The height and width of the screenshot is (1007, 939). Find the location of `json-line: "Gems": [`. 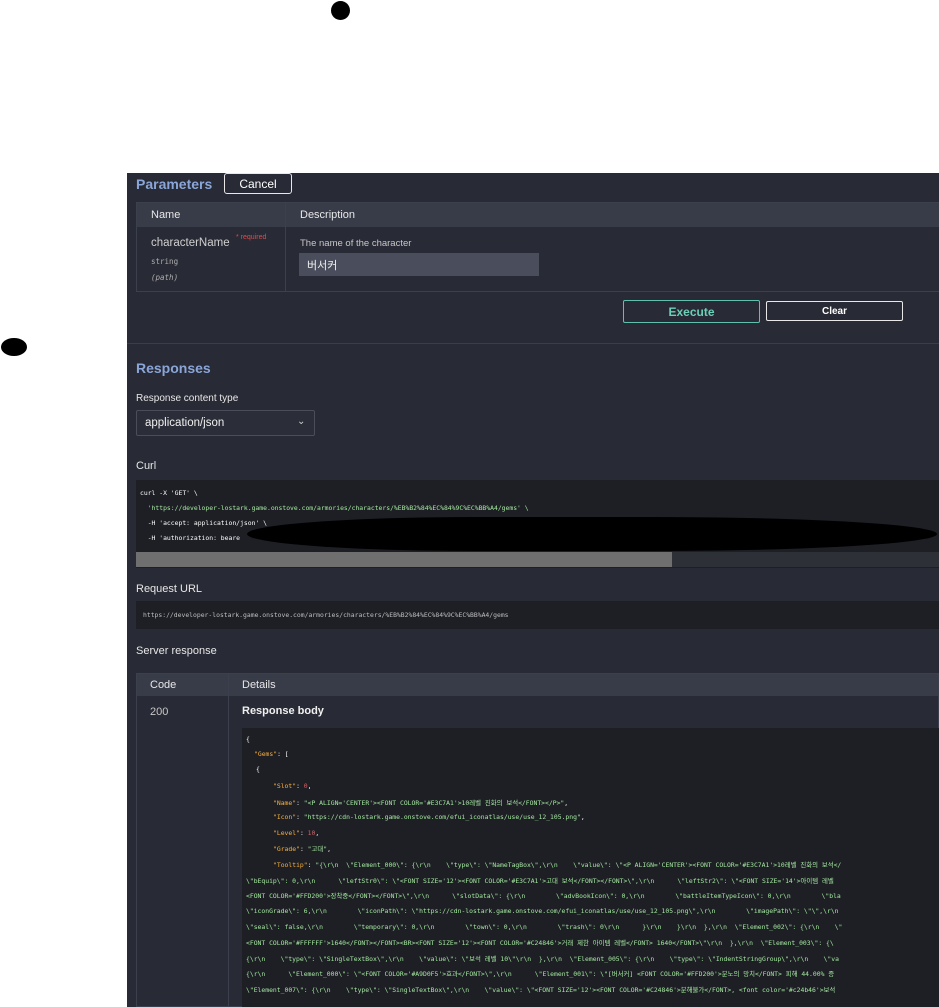

json-line: "Gems": [ is located at coordinates (271, 754).